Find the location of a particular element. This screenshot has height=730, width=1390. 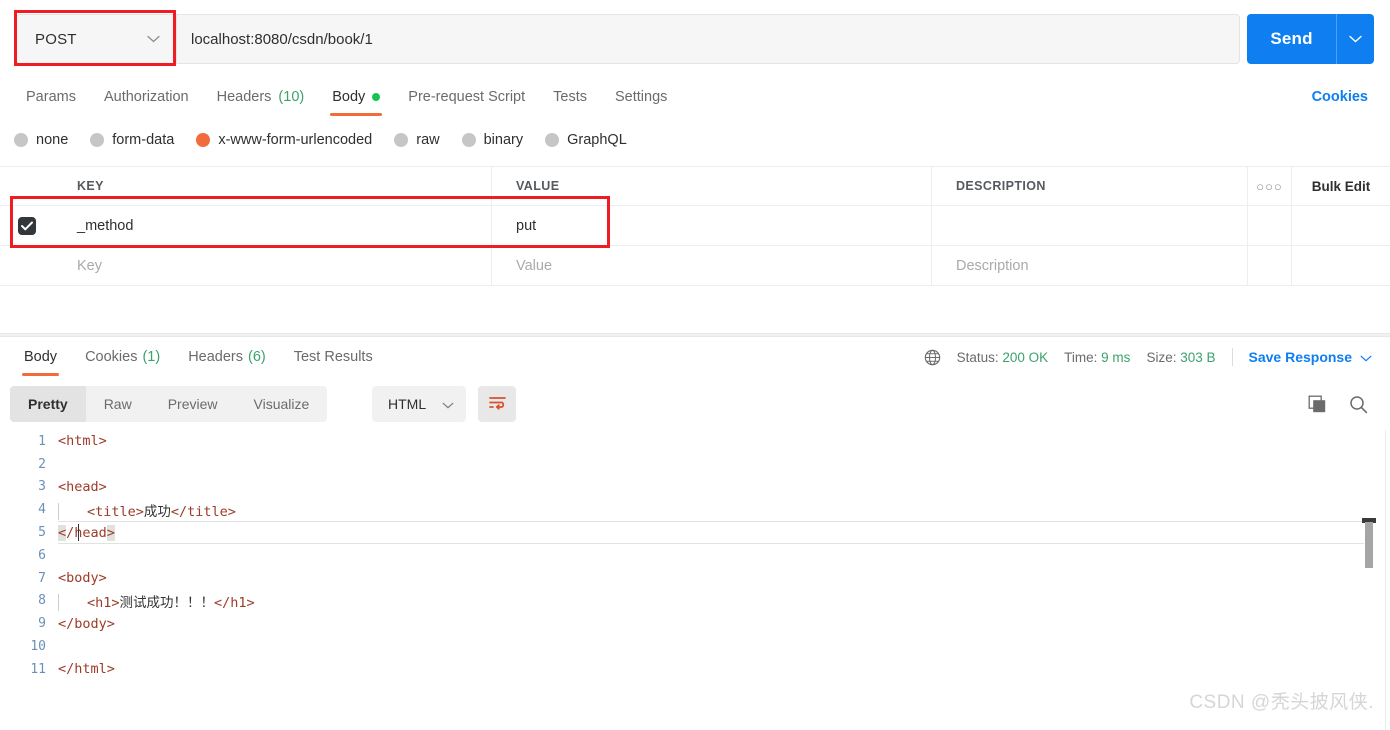

request-tab-authorization: Authorization is located at coordinates (146, 97).